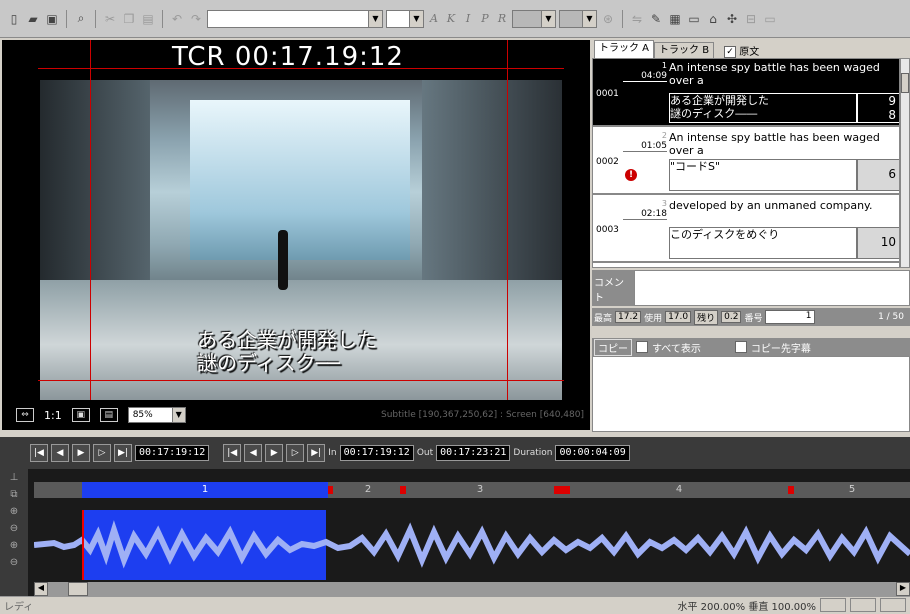 This screenshot has width=910, height=614. I want to click on original-toggle: ✓ 原文, so click(741, 50).